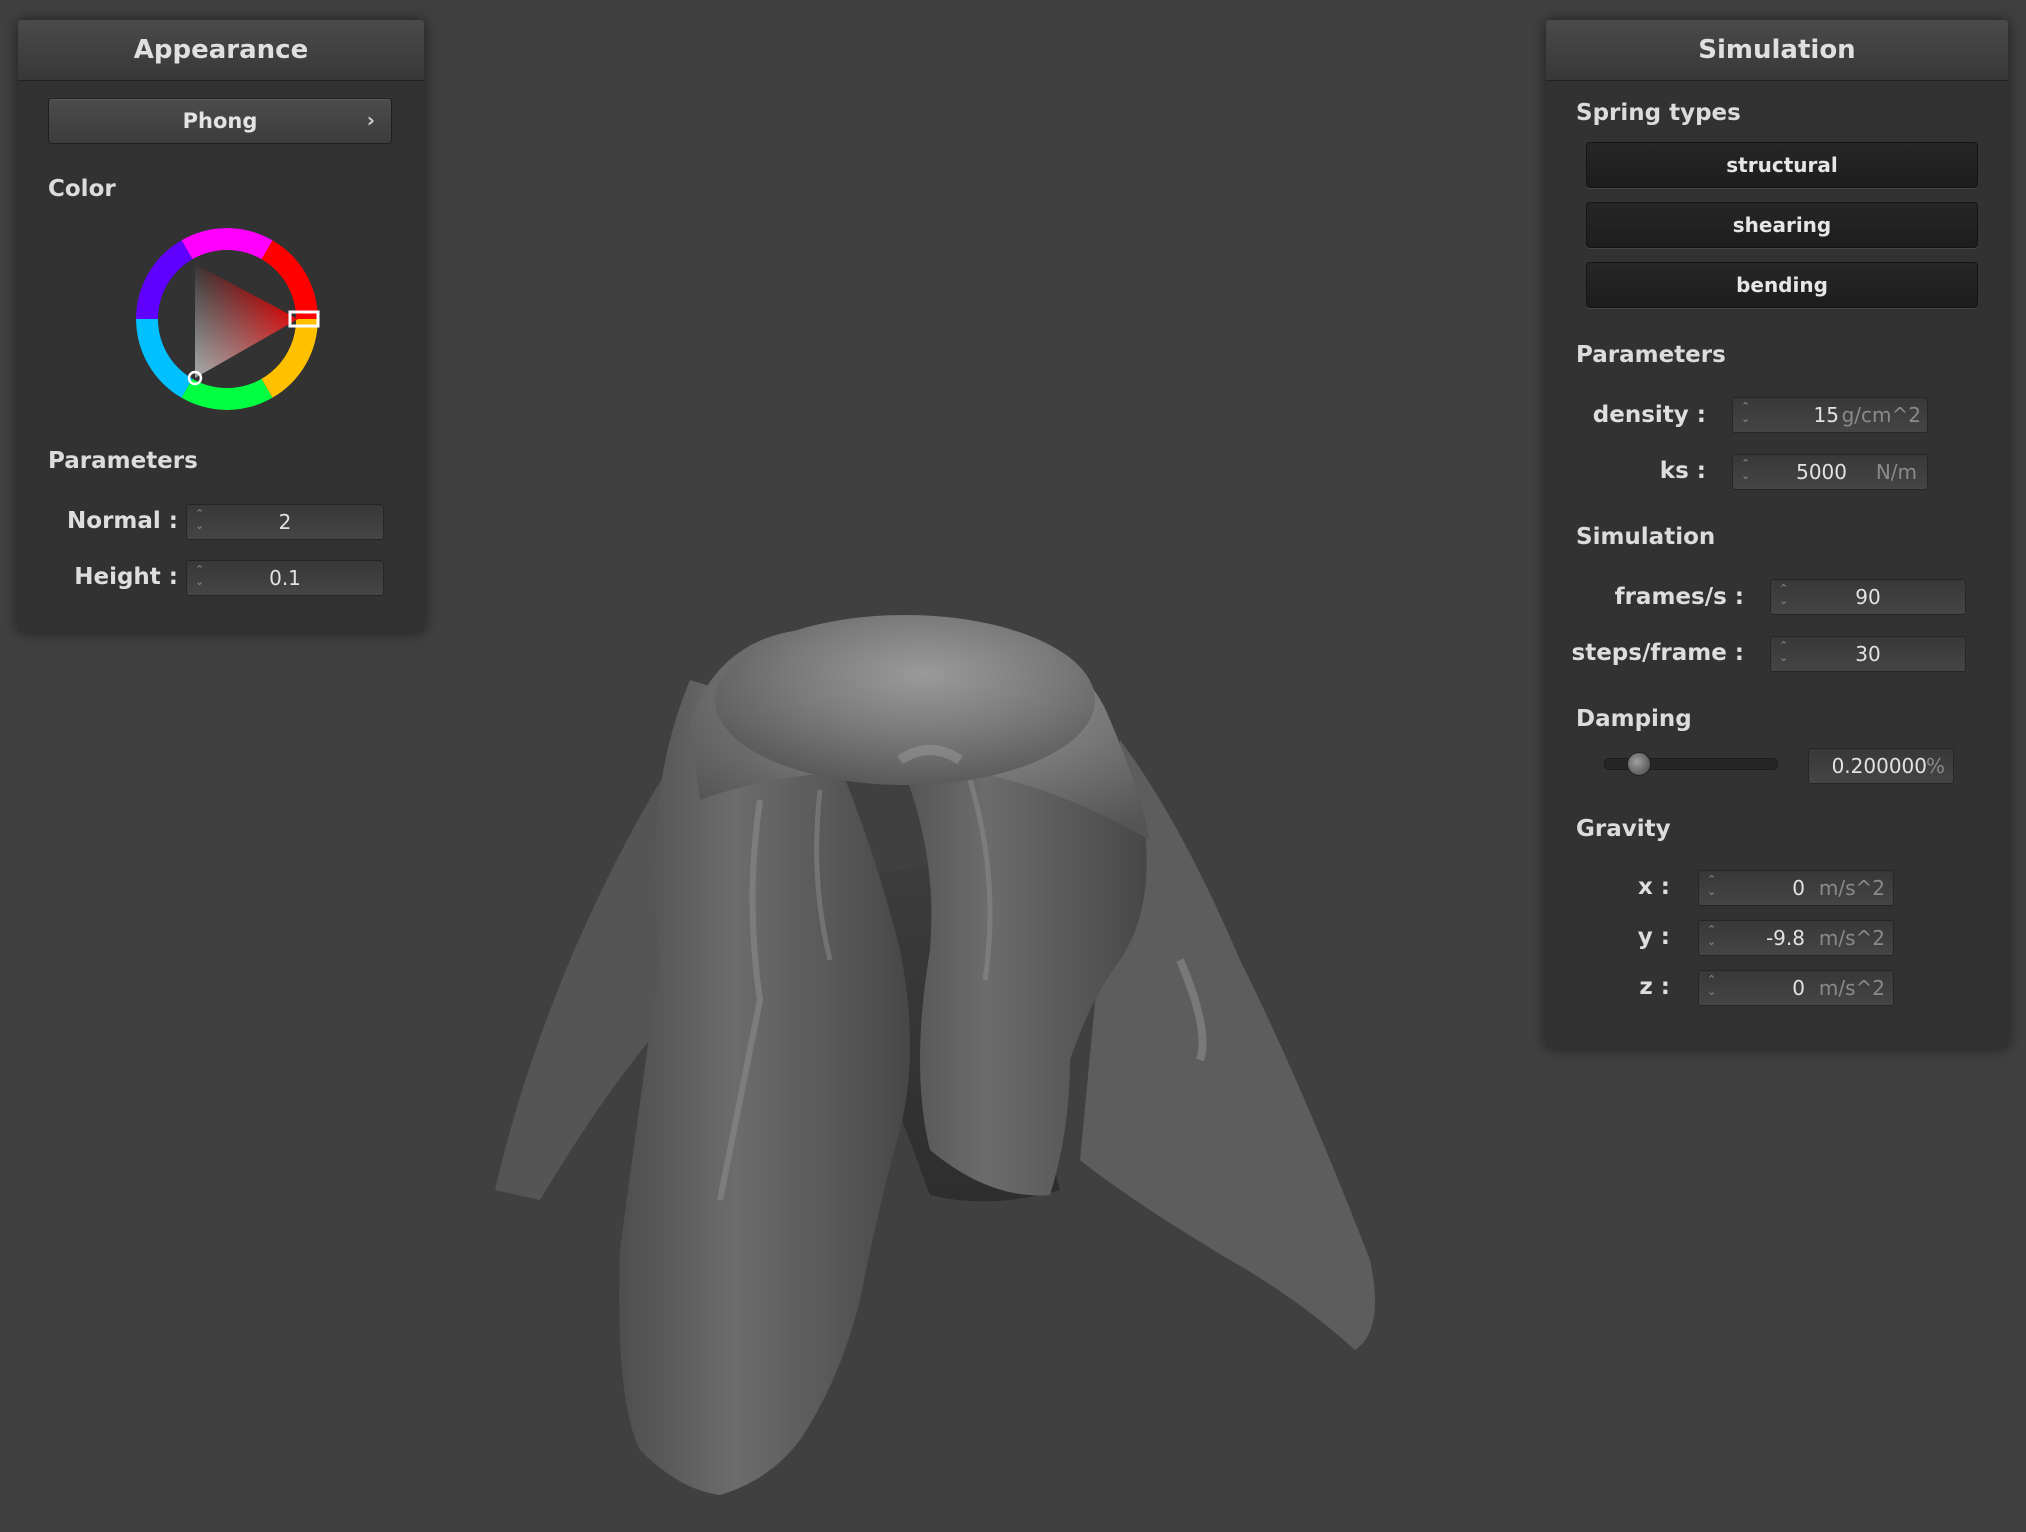 The height and width of the screenshot is (1532, 2026). I want to click on bending-spring-button: bending, so click(1782, 285).